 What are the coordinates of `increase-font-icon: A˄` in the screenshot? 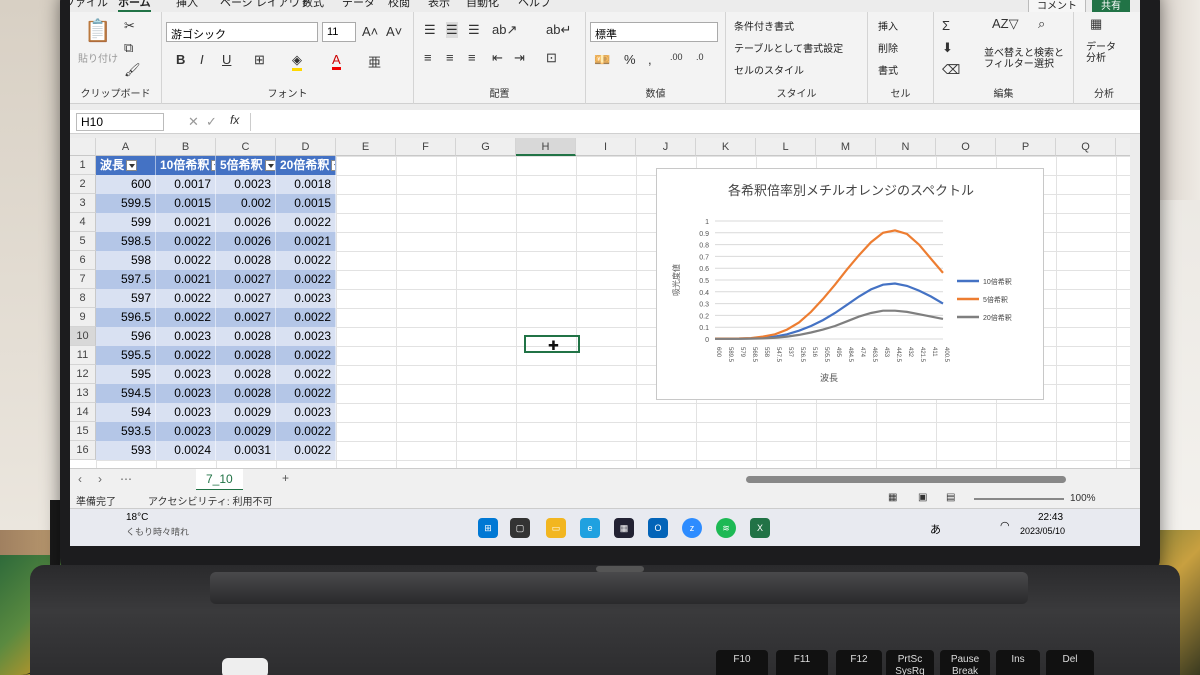 It's located at (370, 31).